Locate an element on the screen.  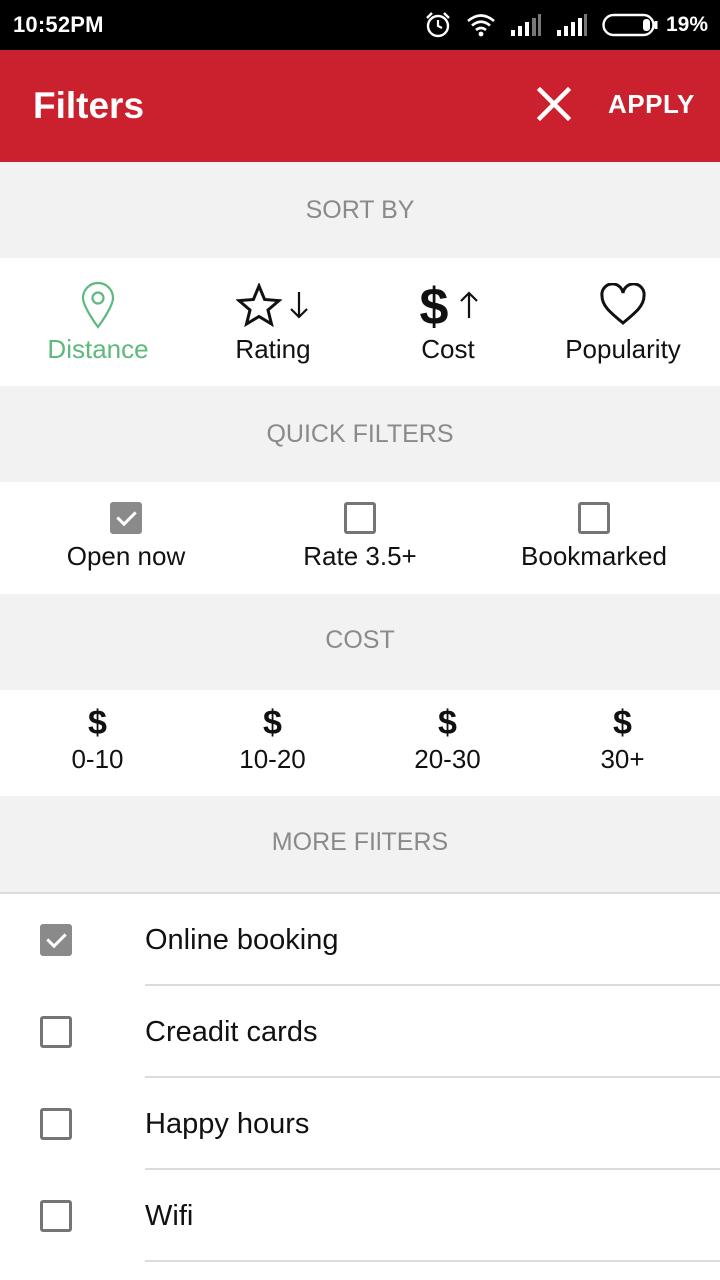
arrow-up-icon is located at coordinates (469, 304).